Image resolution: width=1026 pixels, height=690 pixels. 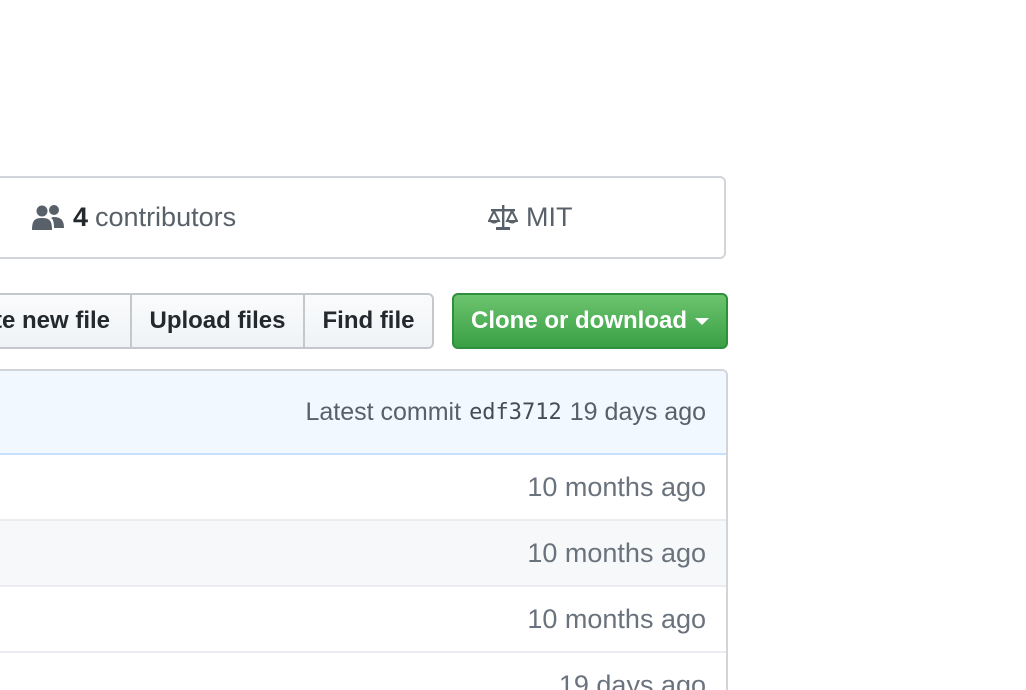 I want to click on license-label: MIT, so click(x=549, y=217).